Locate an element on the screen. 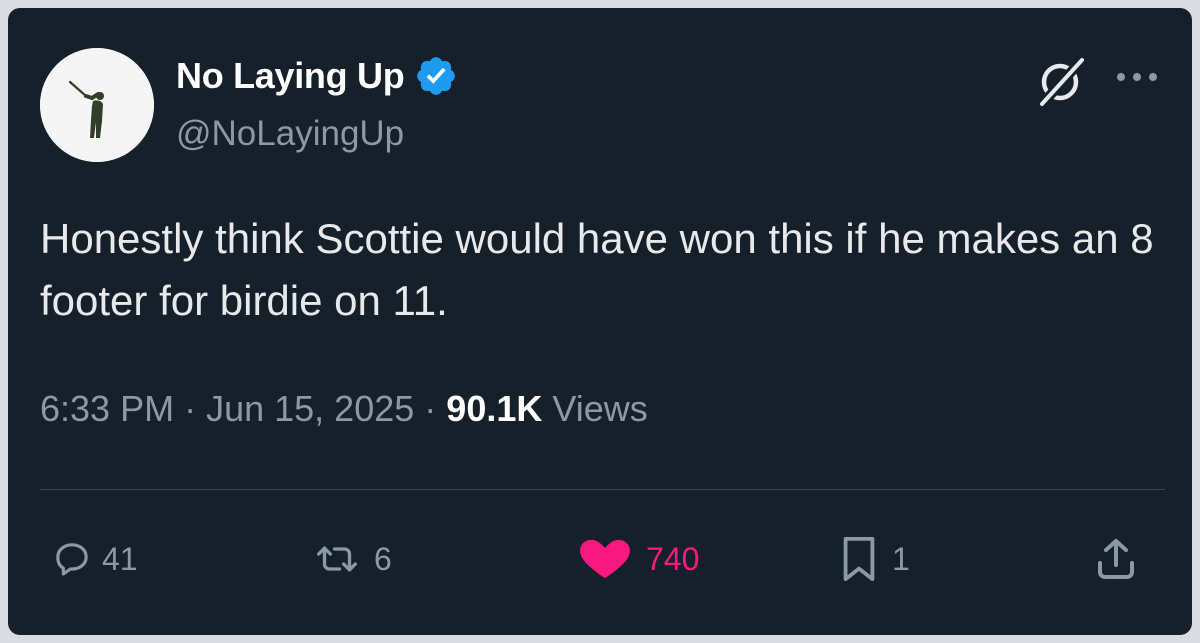 Image resolution: width=1200 pixels, height=643 pixels. like-button: 740 is located at coordinates (636, 559).